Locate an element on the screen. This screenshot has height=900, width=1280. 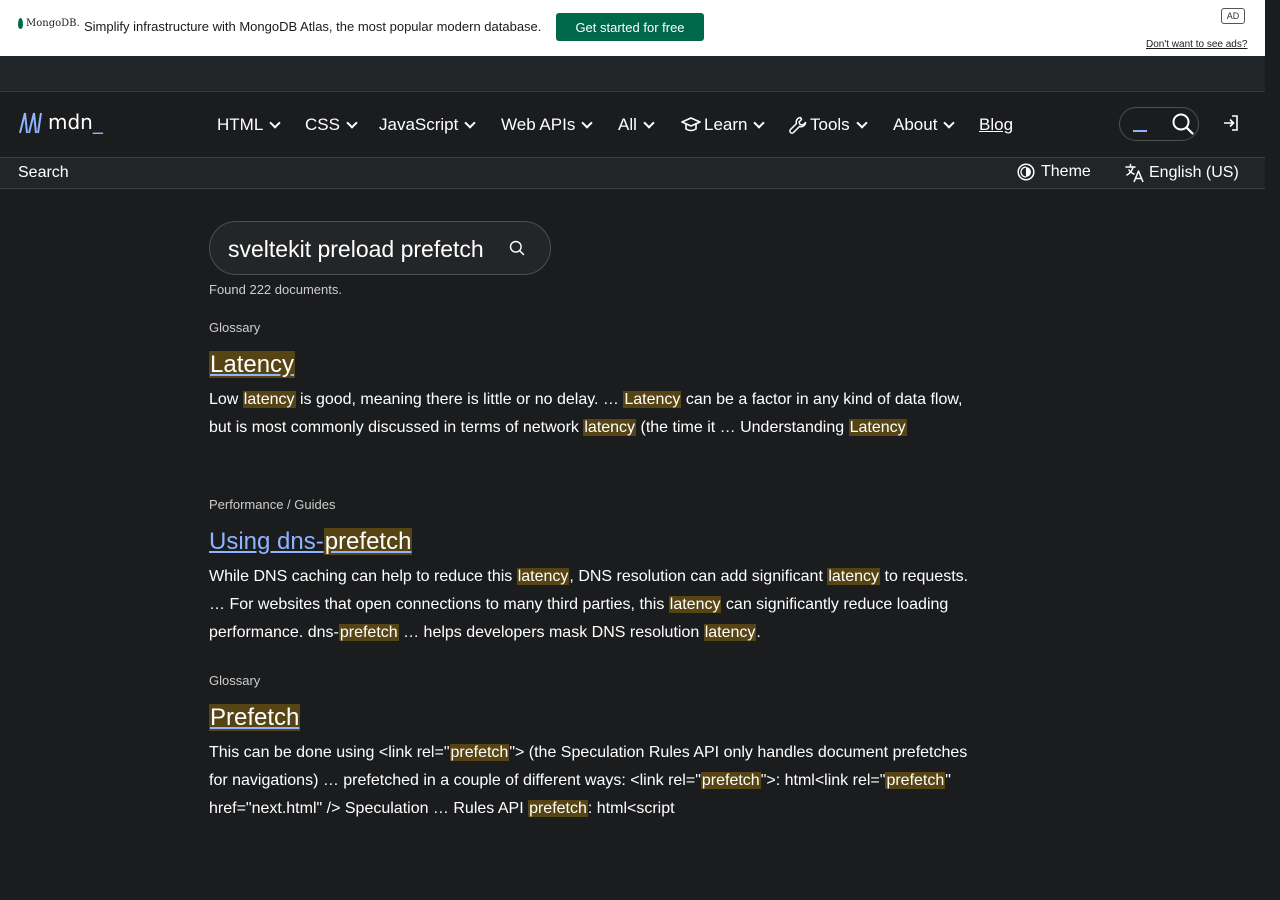
theme-label: Theme is located at coordinates (1066, 171).